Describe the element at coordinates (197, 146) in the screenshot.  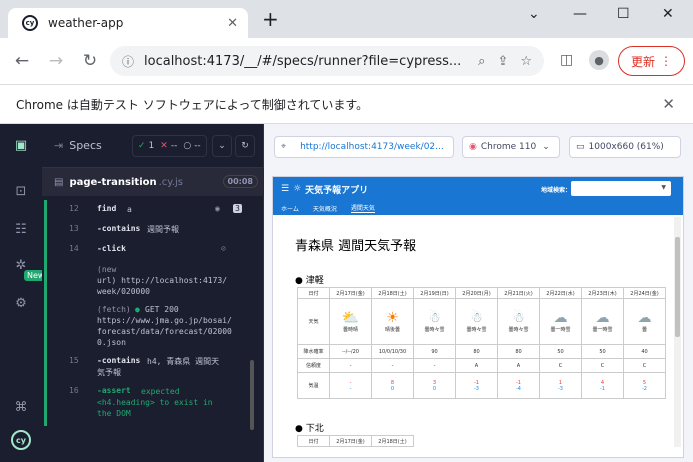
I see `pending-count: --` at that location.